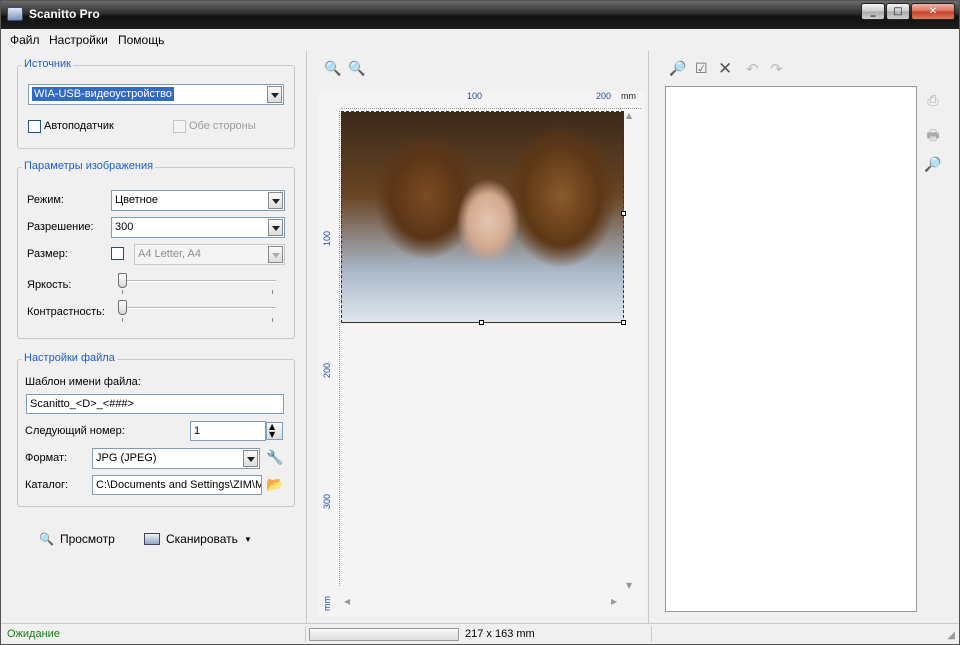 This screenshot has width=960, height=645. Describe the element at coordinates (47, 64) in the screenshot. I see `source-group-title: Источник` at that location.